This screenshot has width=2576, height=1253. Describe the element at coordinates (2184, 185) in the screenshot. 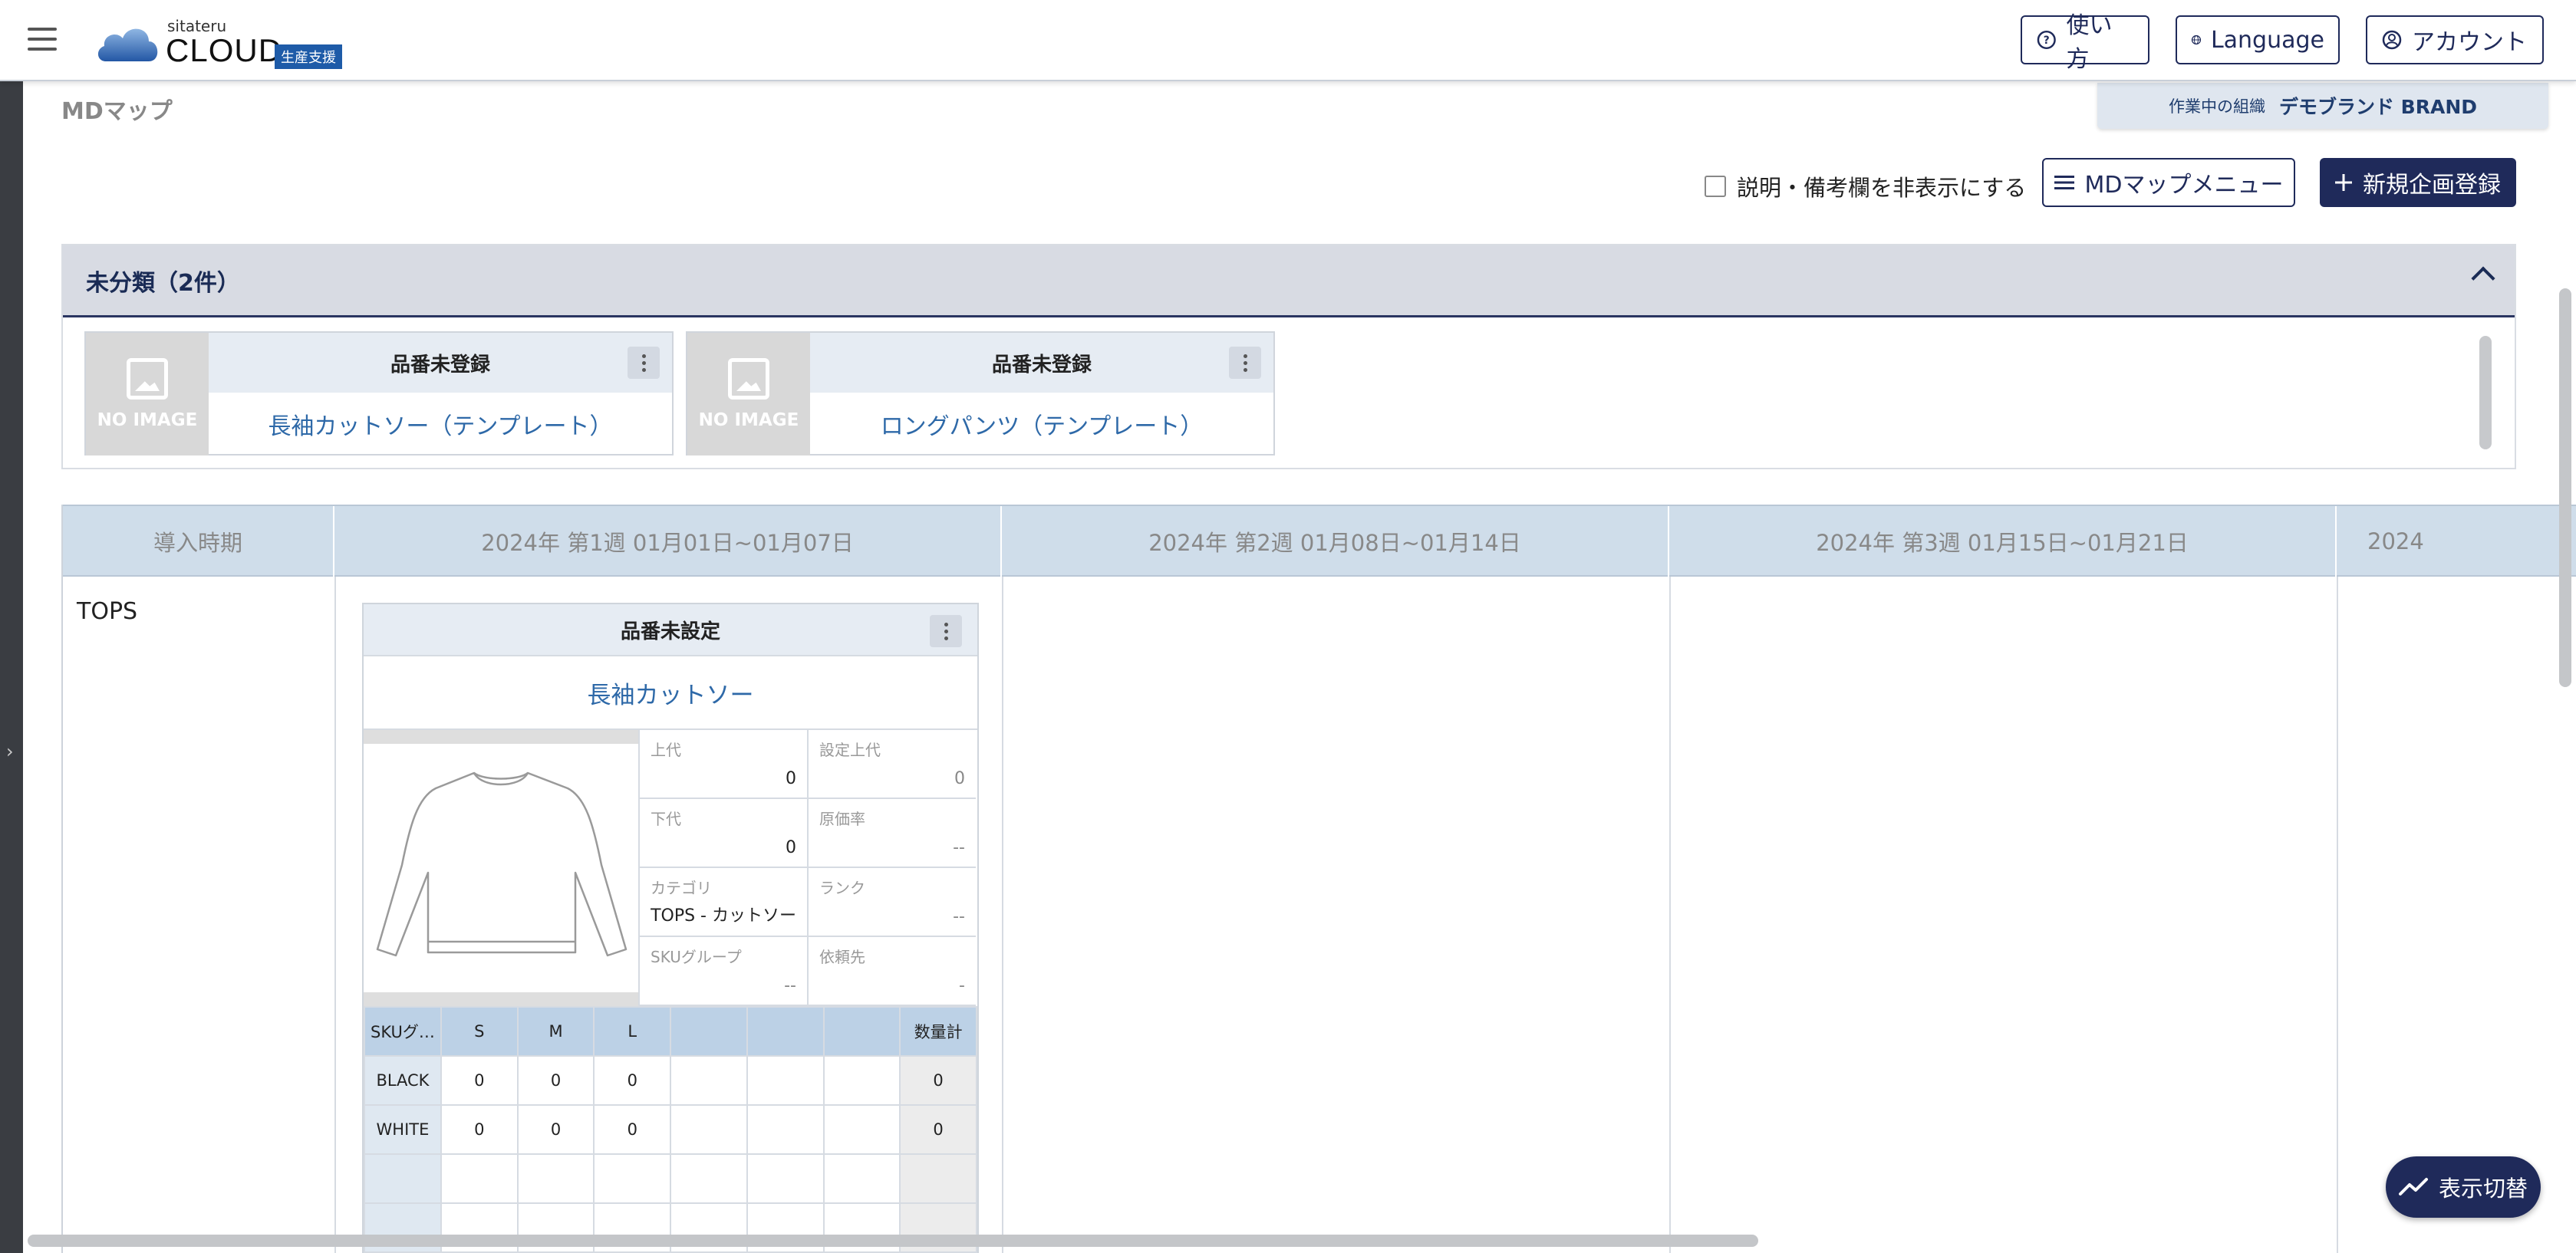

I see `md-map-menu-label: MDマップメニュー` at that location.